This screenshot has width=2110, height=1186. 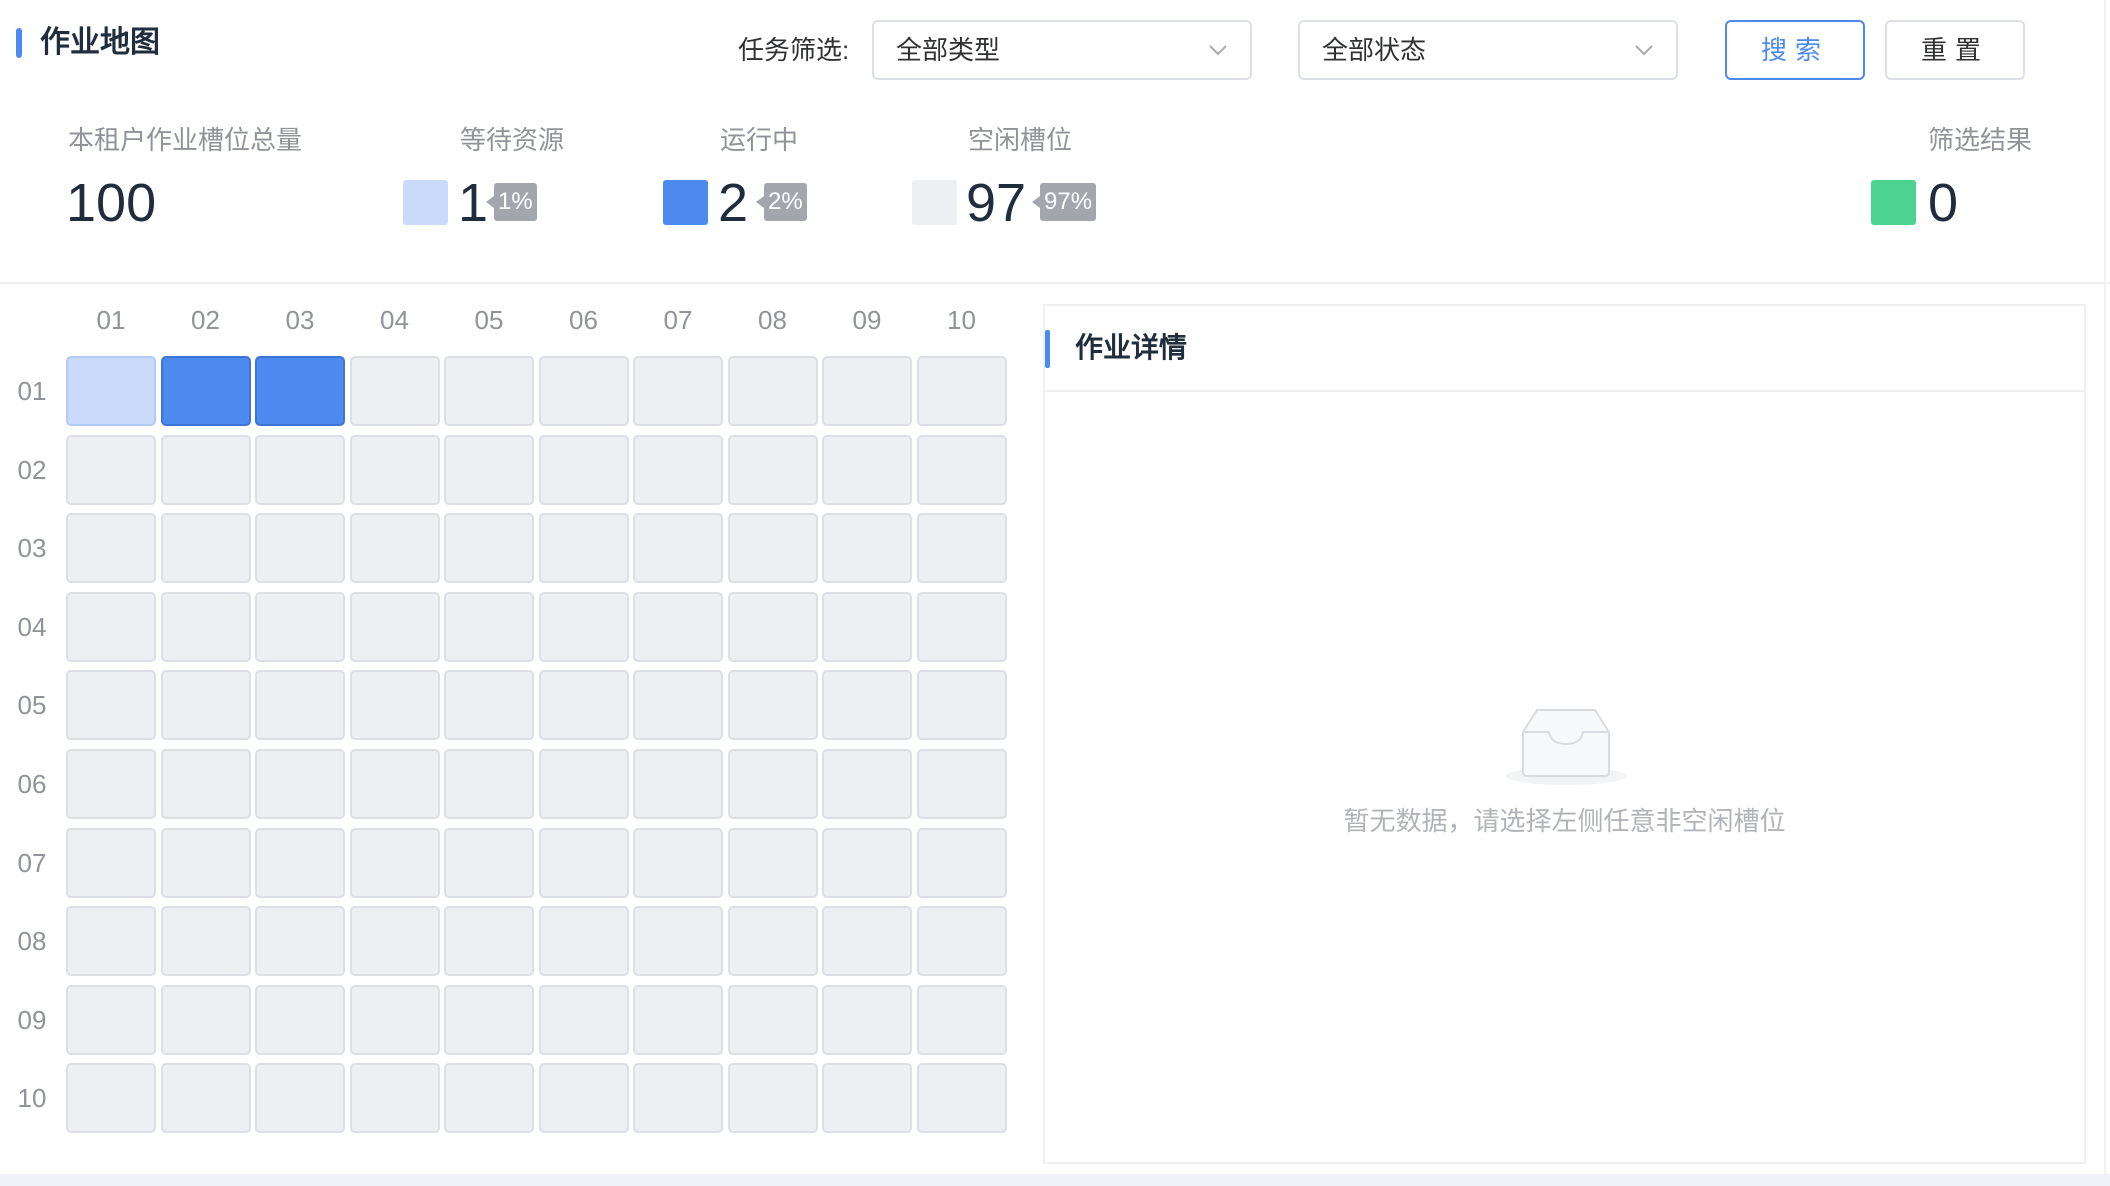 What do you see at coordinates (111, 391) in the screenshot?
I see `slot-cell-waiting` at bounding box center [111, 391].